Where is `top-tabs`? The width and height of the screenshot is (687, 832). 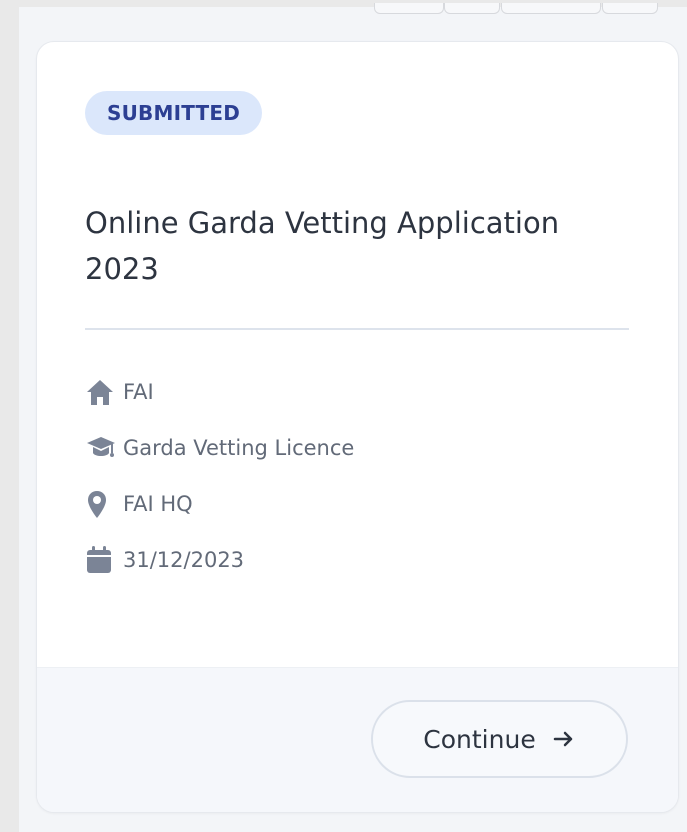
top-tabs is located at coordinates (530, 9).